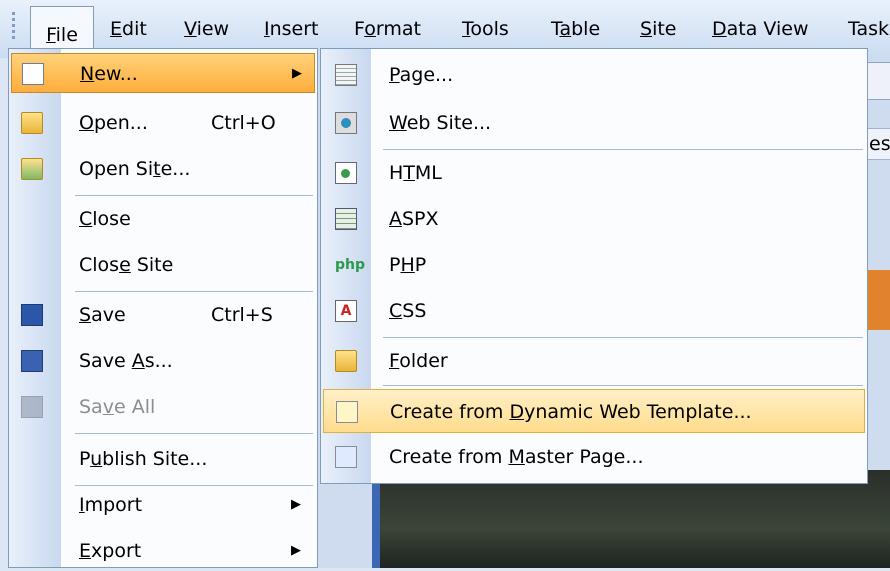 Image resolution: width=890 pixels, height=571 pixels. Describe the element at coordinates (242, 315) in the screenshot. I see `shortcut-ctrl-s: Ctrl+S` at that location.